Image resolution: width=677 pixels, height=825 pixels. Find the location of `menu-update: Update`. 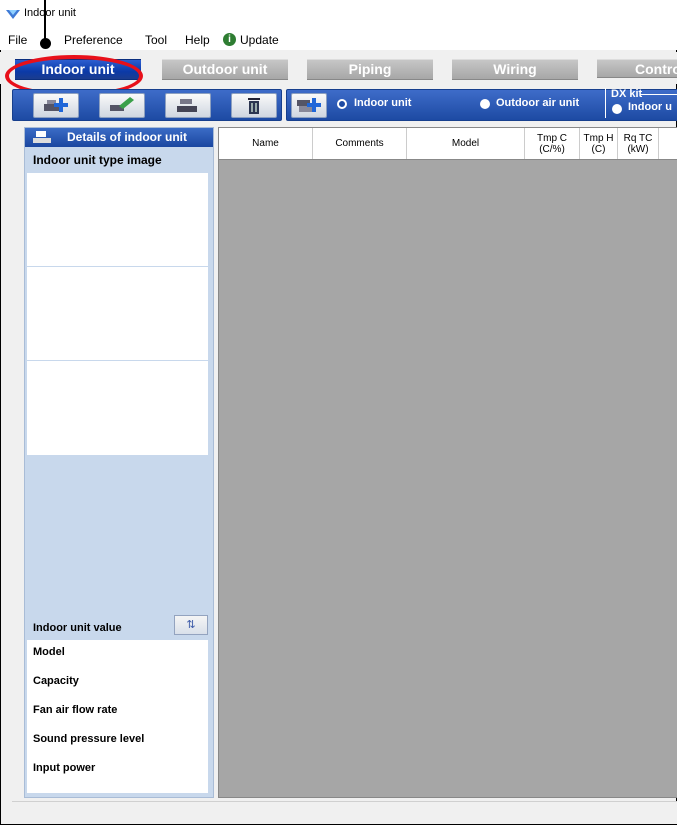

menu-update: Update is located at coordinates (259, 40).